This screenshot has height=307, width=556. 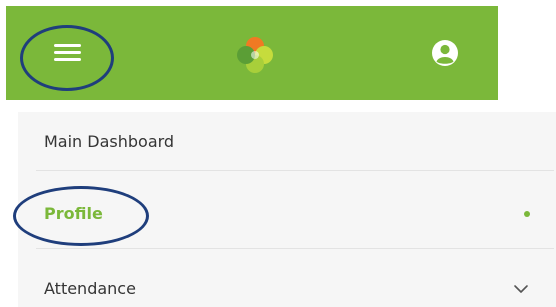 I want to click on nav-item-label: Attendance, so click(x=90, y=288).